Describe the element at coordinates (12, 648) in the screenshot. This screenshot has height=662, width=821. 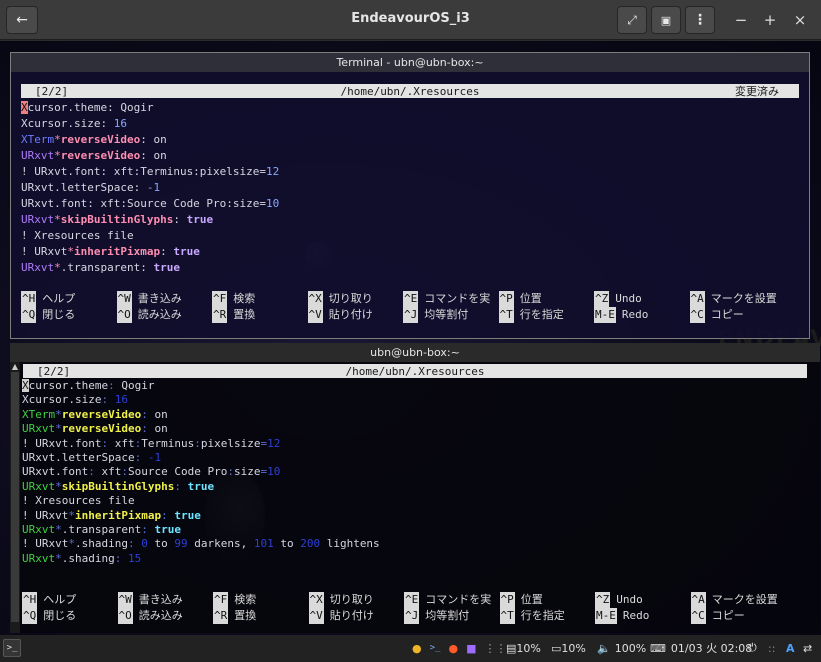
I see `terminal-launcher-icon: >_` at that location.